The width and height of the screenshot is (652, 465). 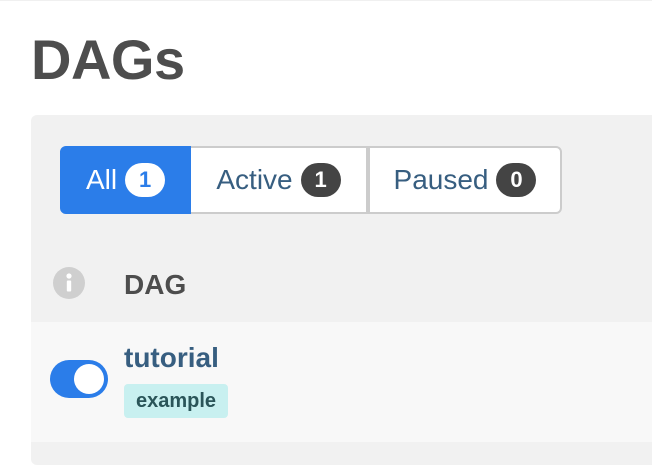 What do you see at coordinates (320, 180) in the screenshot?
I see `filter-active-count-badge: 1` at bounding box center [320, 180].